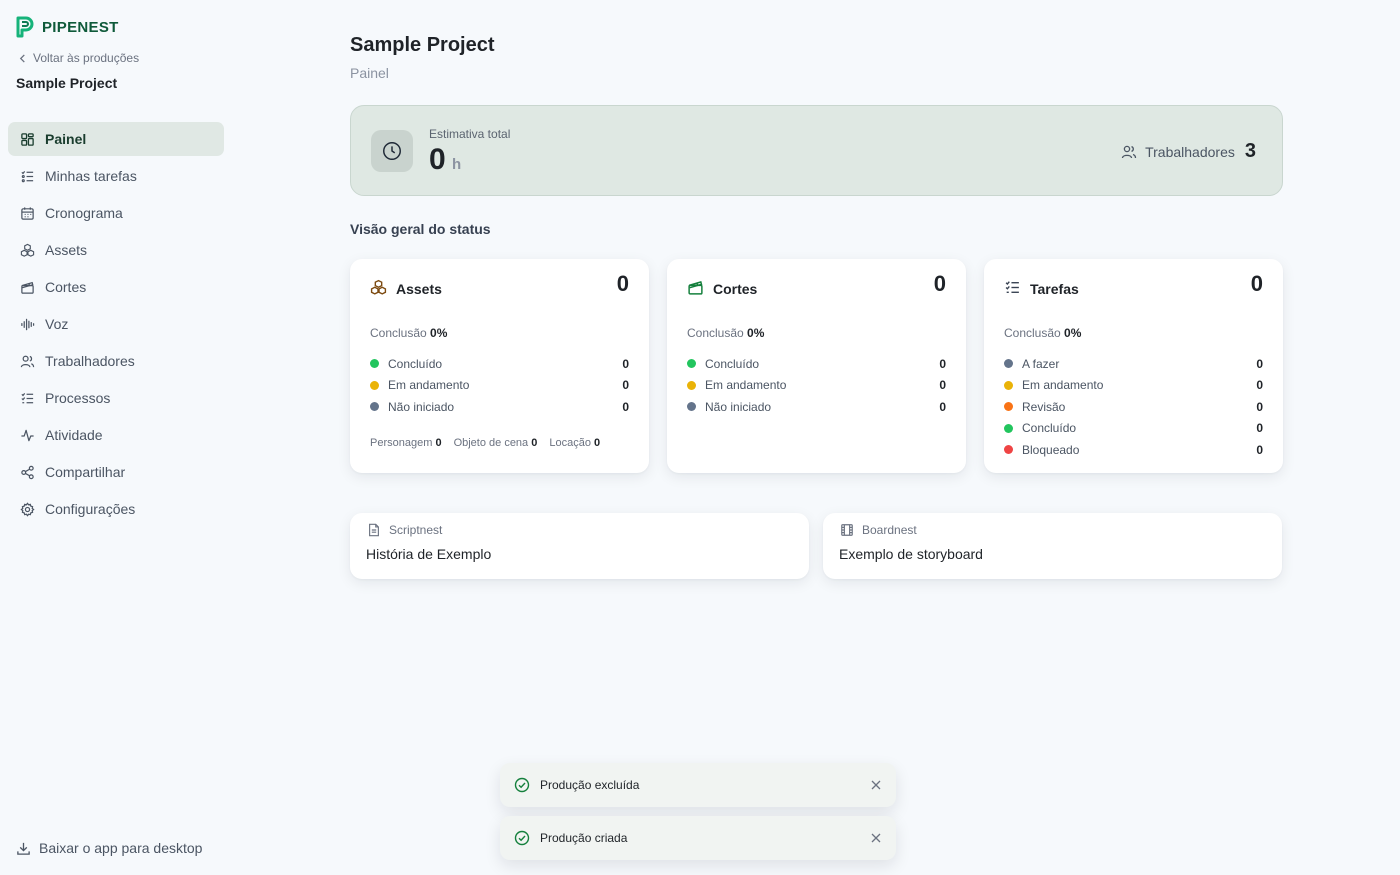 This screenshot has height=875, width=1400. I want to click on download-desktop-app-link: Baixar o app para desktop, so click(109, 848).